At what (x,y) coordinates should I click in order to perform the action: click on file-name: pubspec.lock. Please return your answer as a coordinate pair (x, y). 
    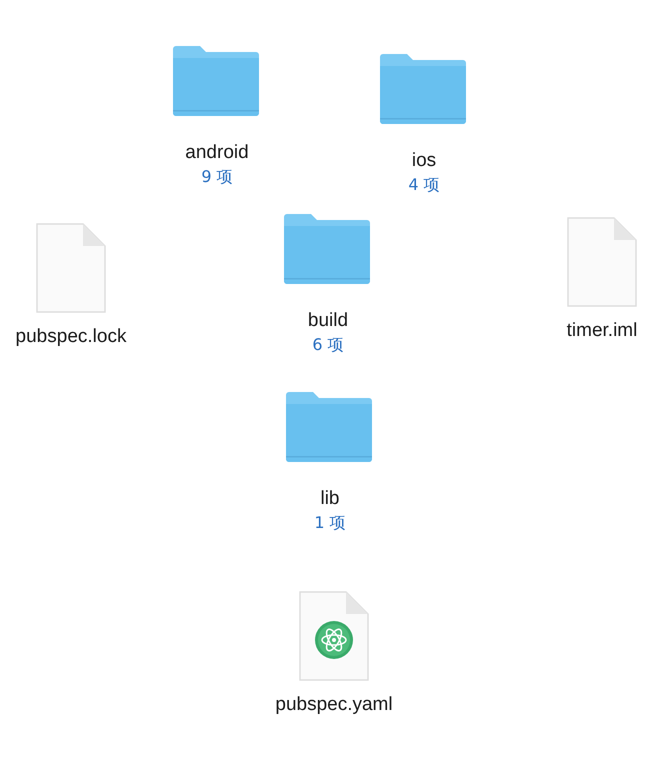
    Looking at the image, I should click on (71, 337).